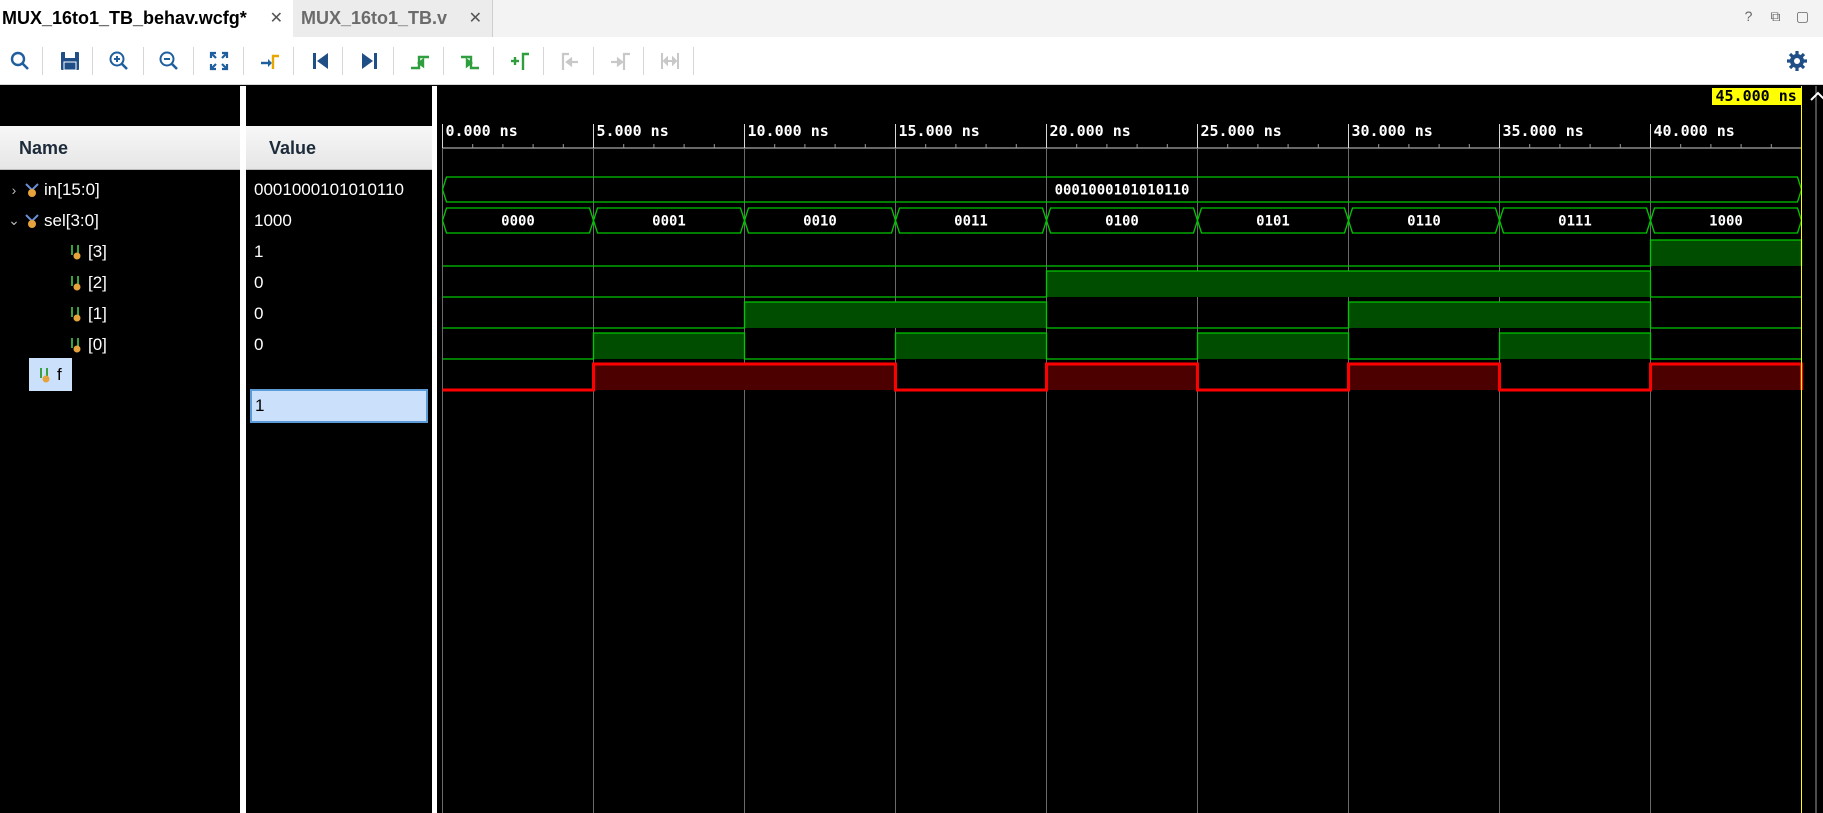 Image resolution: width=1823 pixels, height=813 pixels. What do you see at coordinates (518, 222) in the screenshot?
I see `bus-value-label: 0000` at bounding box center [518, 222].